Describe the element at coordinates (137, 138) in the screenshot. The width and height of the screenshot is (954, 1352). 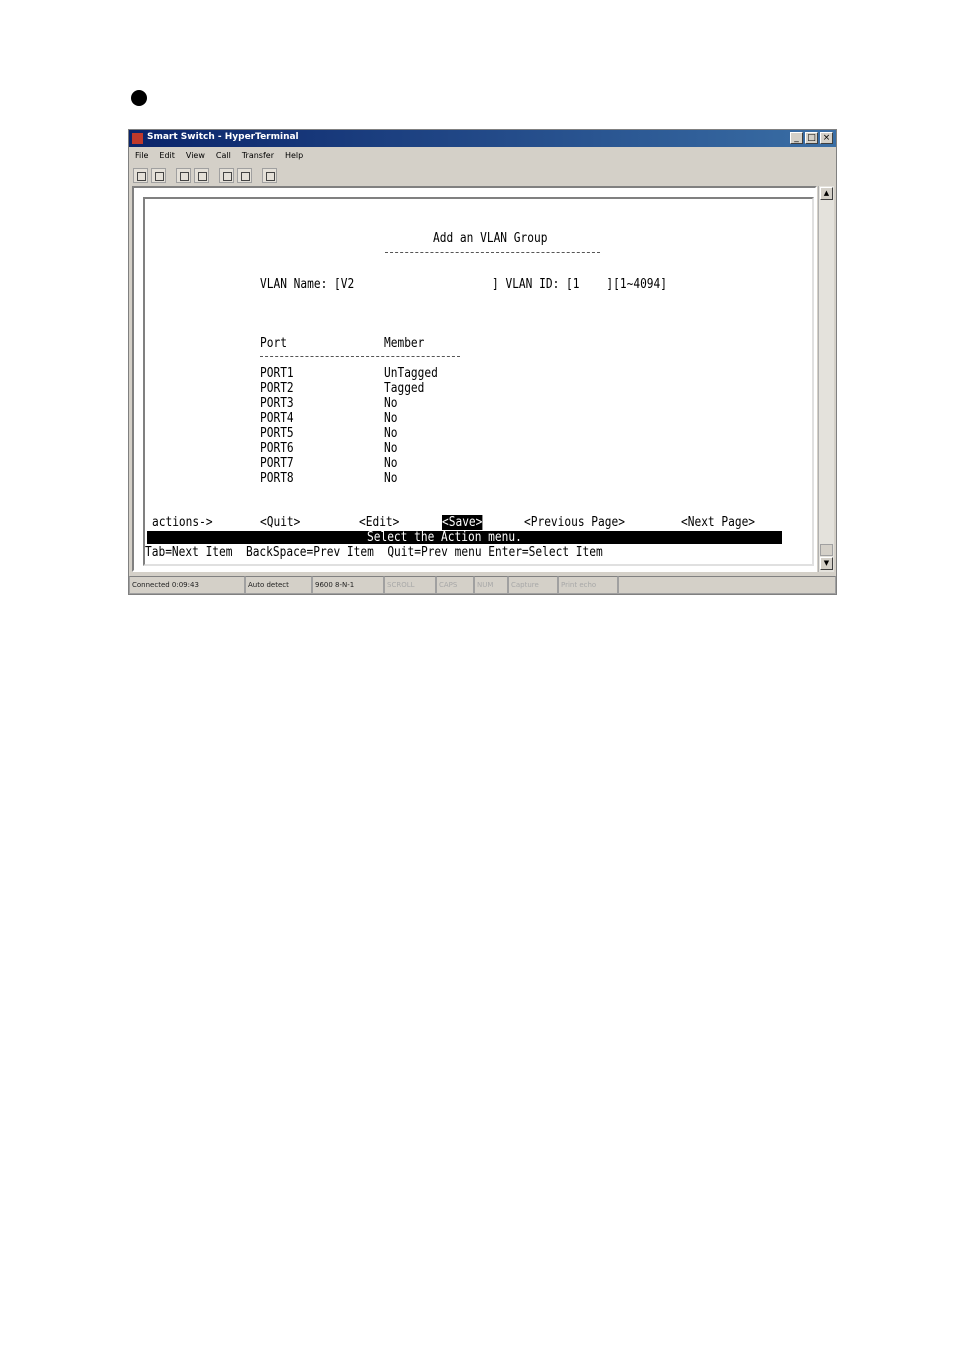
I see `app-icon` at that location.